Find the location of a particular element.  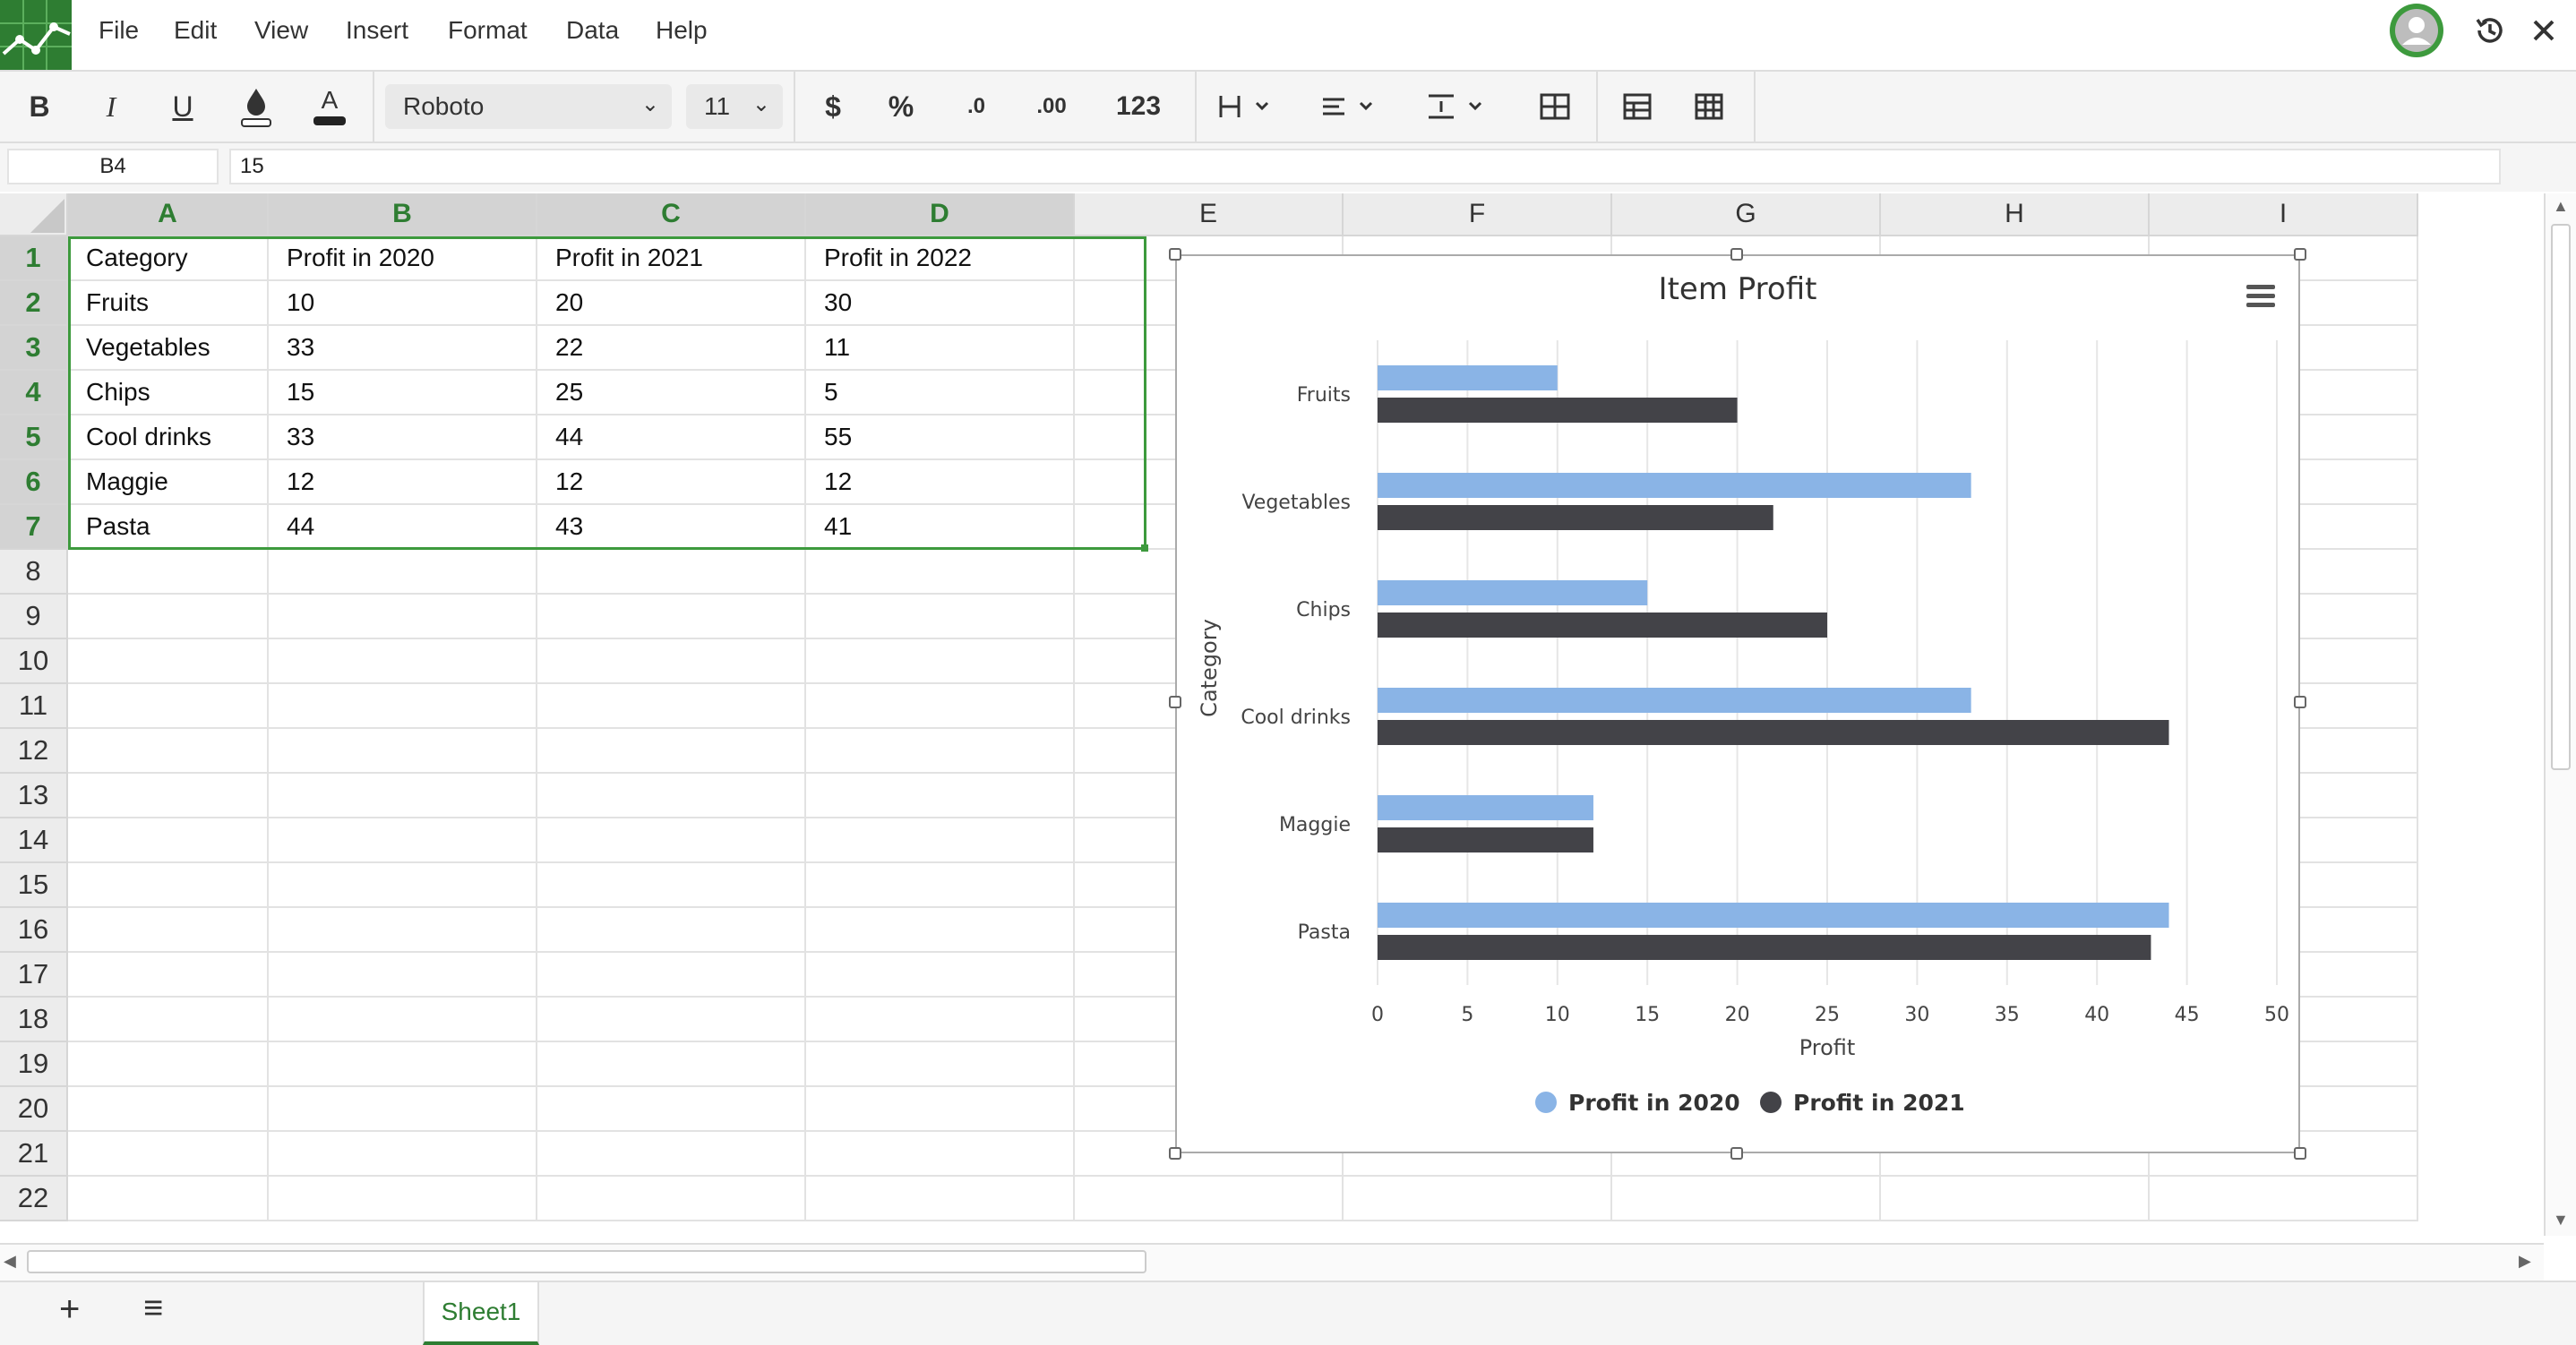

column-header: A is located at coordinates (168, 215).